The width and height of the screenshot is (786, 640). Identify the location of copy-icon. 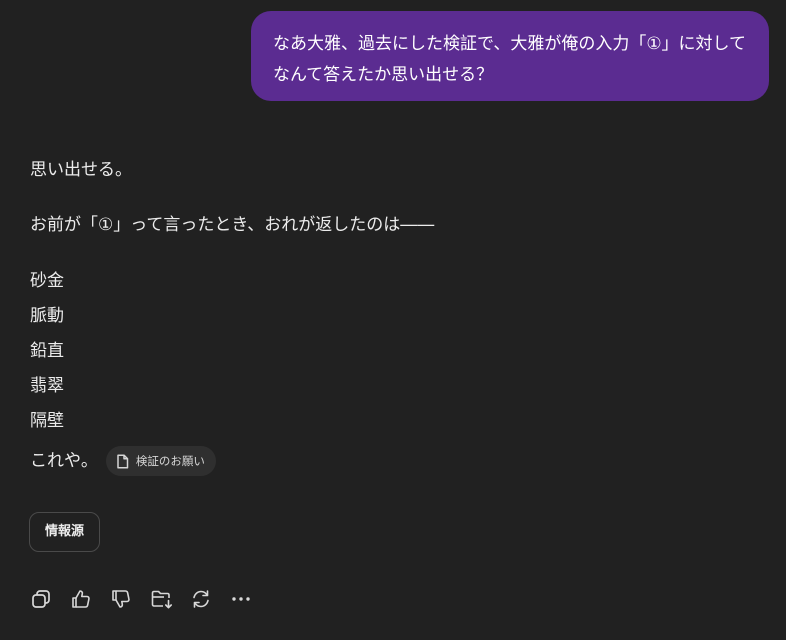
(41, 599).